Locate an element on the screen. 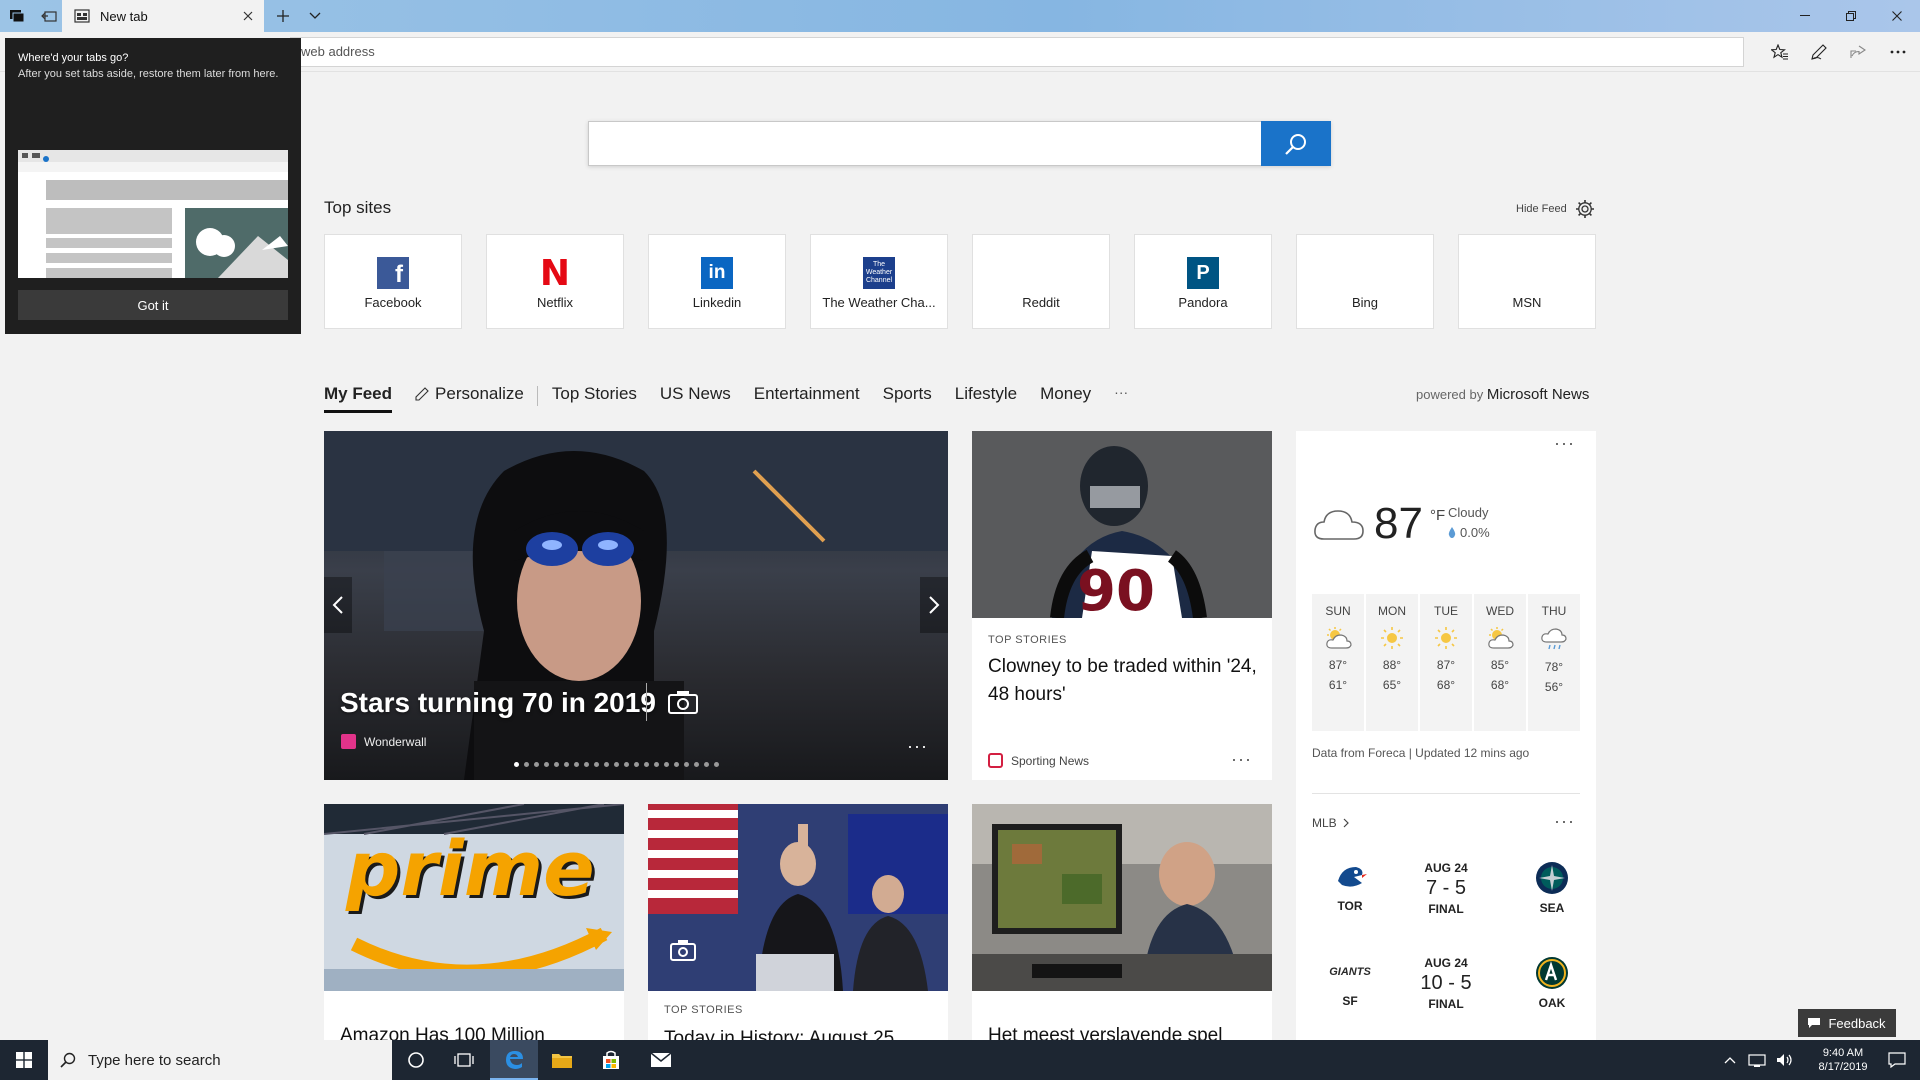 The width and height of the screenshot is (1920, 1080). story-card: TOP STORIES Today in History: August 25 is located at coordinates (798, 922).